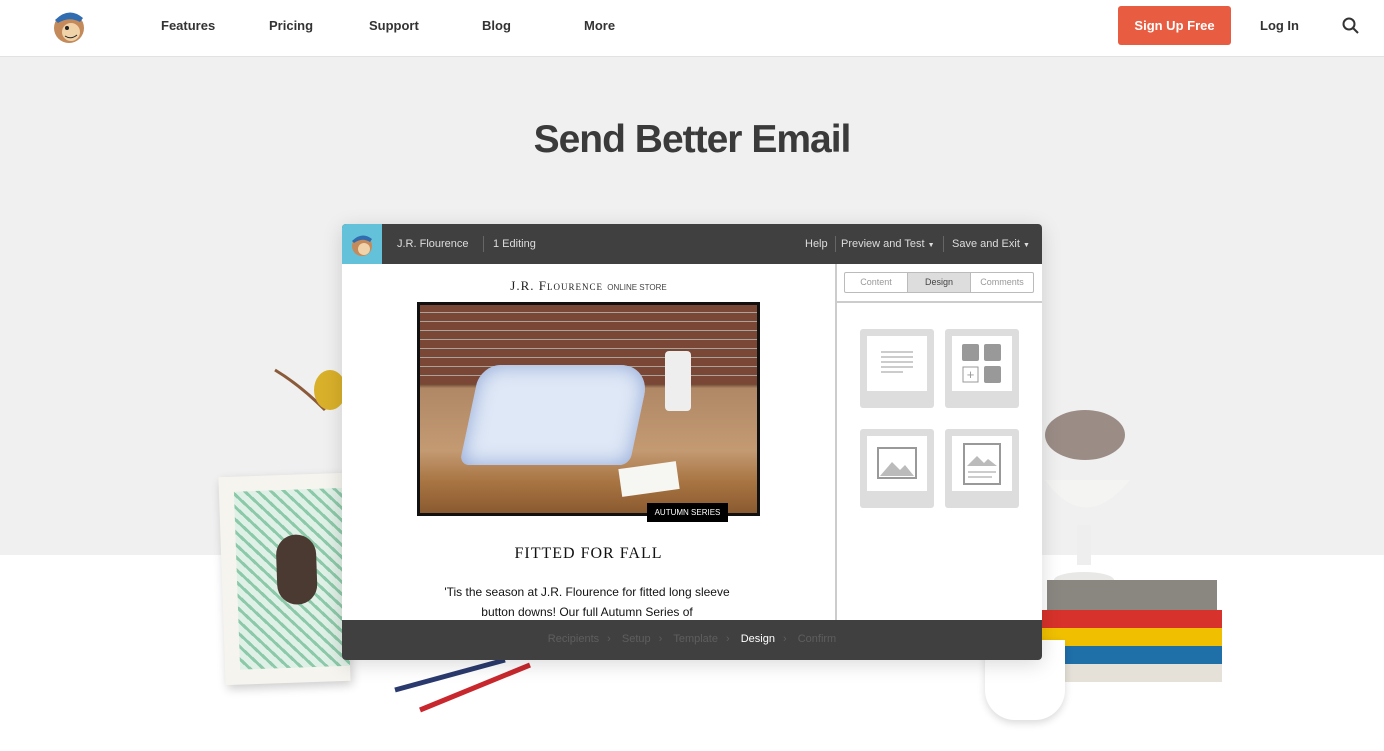  I want to click on email-heading: FITTED FOR FALL, so click(588, 553).